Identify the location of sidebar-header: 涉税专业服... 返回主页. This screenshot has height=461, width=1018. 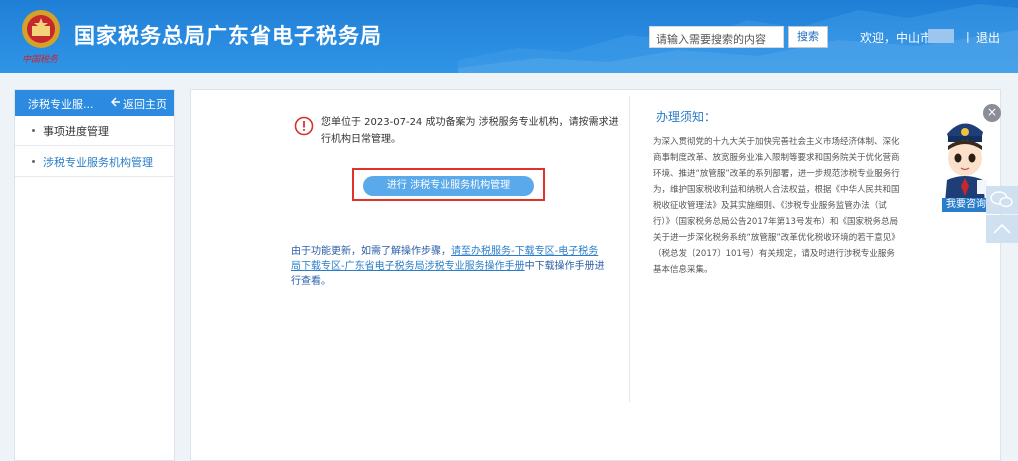
(94, 103).